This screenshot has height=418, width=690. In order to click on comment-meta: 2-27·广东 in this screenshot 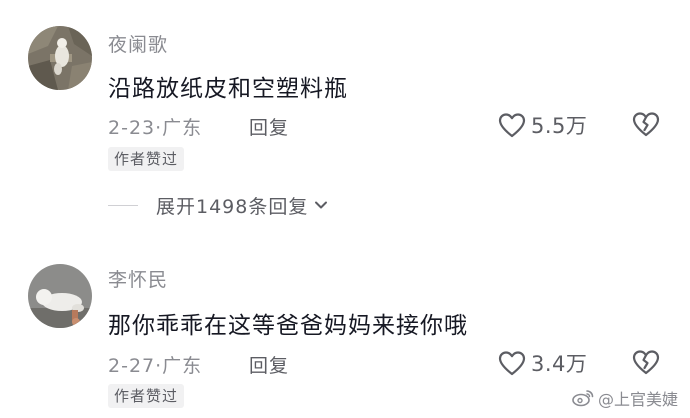, I will do `click(155, 364)`.